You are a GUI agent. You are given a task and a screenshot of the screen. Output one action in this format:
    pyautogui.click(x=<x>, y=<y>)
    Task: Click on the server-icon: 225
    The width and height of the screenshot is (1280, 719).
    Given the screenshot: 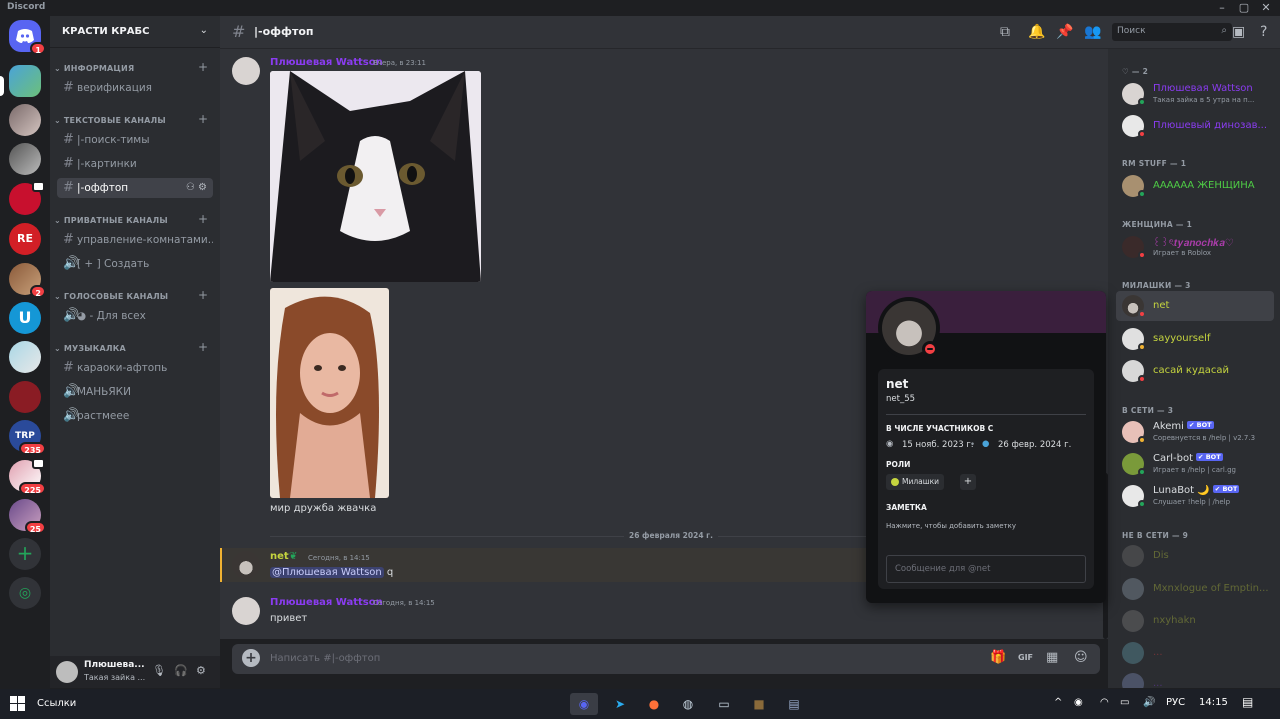 What is the action you would take?
    pyautogui.click(x=27, y=476)
    